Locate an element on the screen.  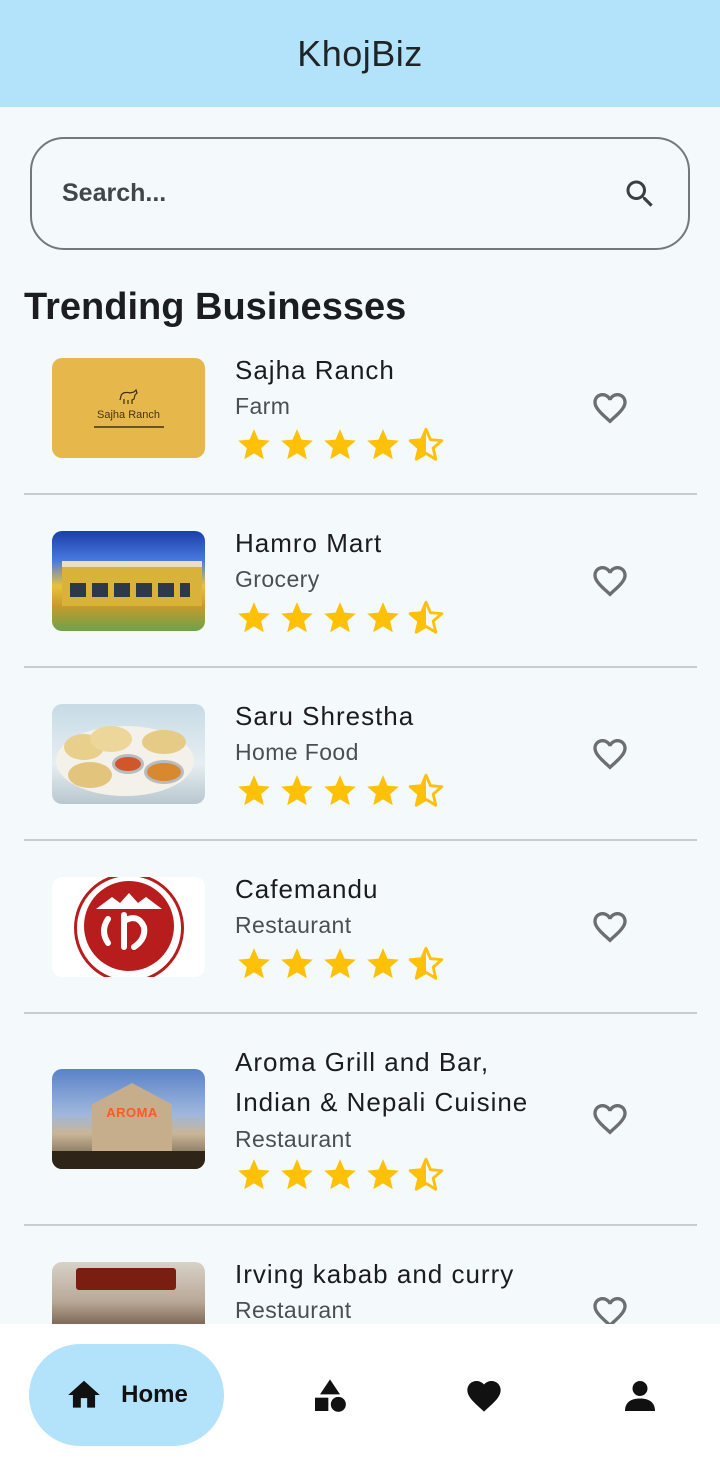
list-item: Irving kabab and curry Restaurant is located at coordinates (360, 1289).